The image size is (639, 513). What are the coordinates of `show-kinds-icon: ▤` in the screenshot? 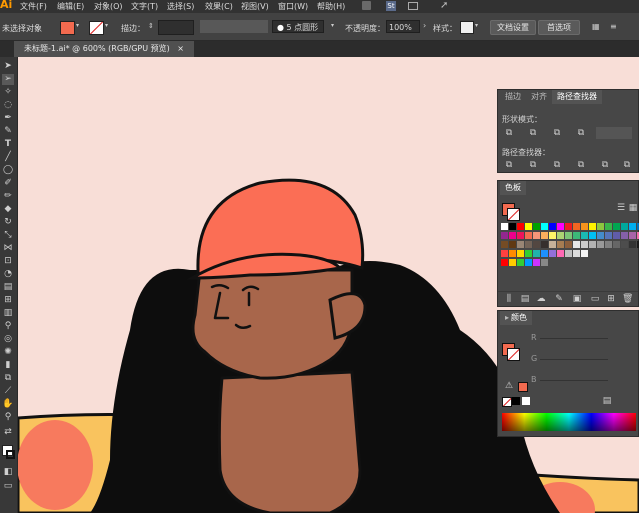 It's located at (525, 299).